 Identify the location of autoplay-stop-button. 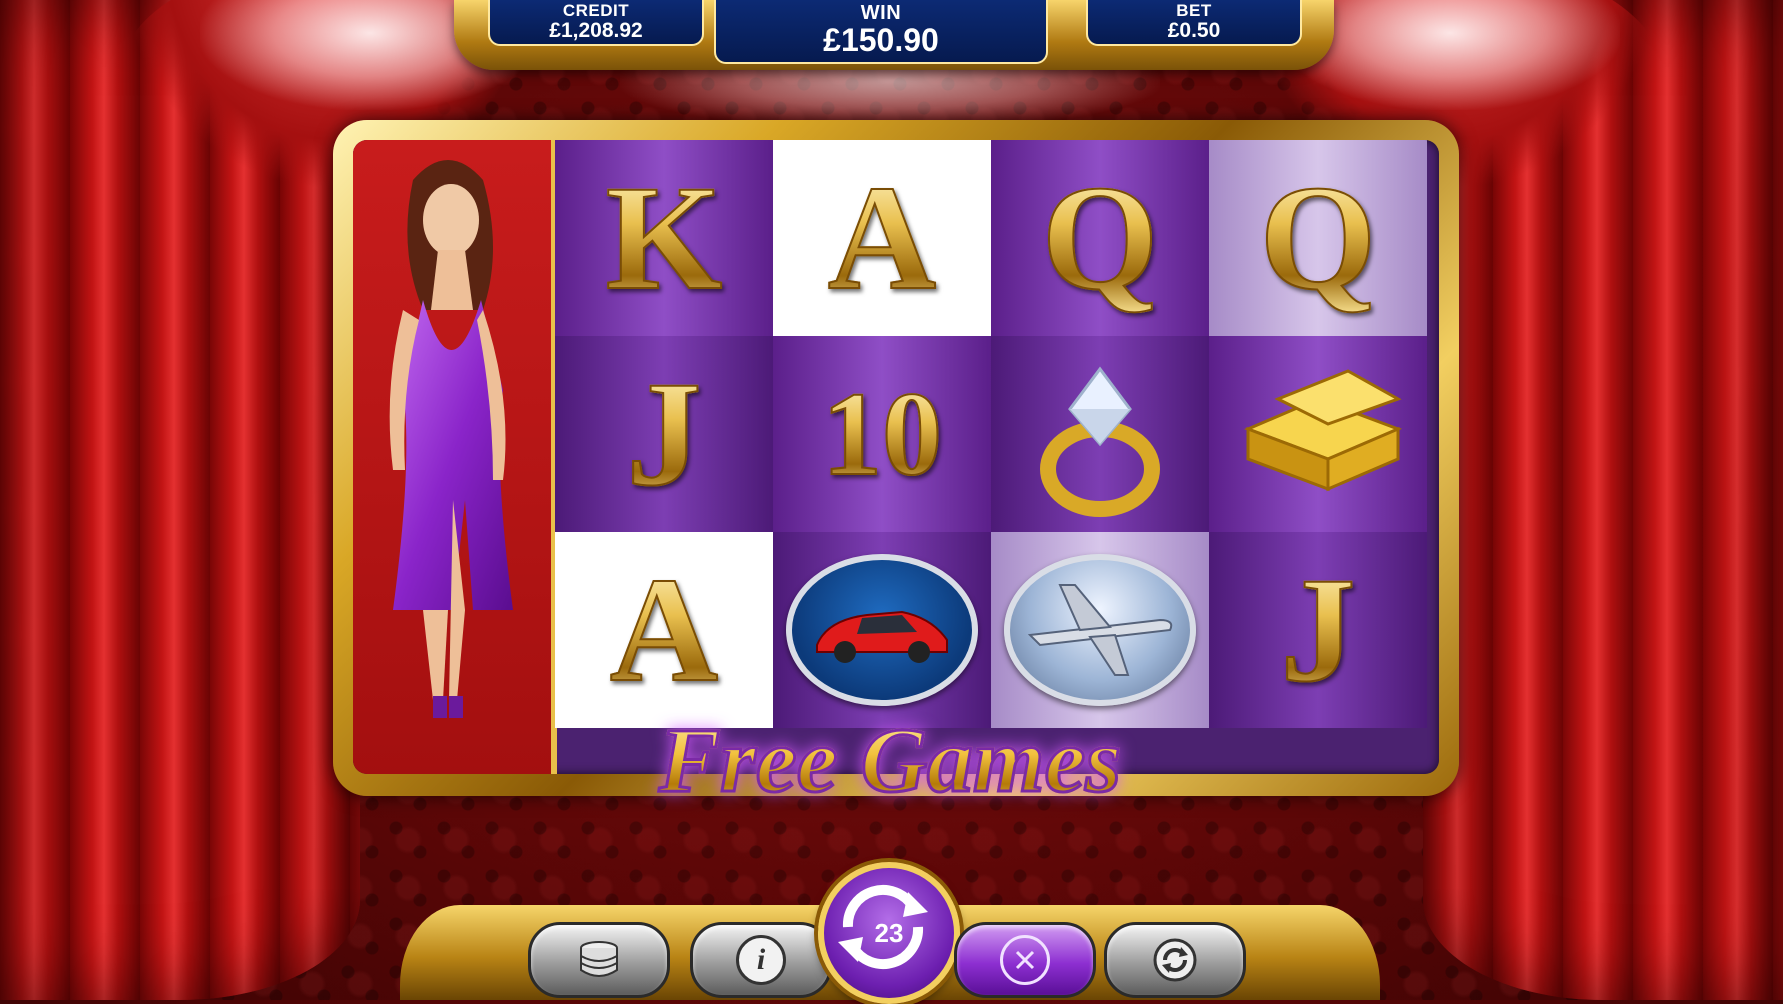
(1025, 960).